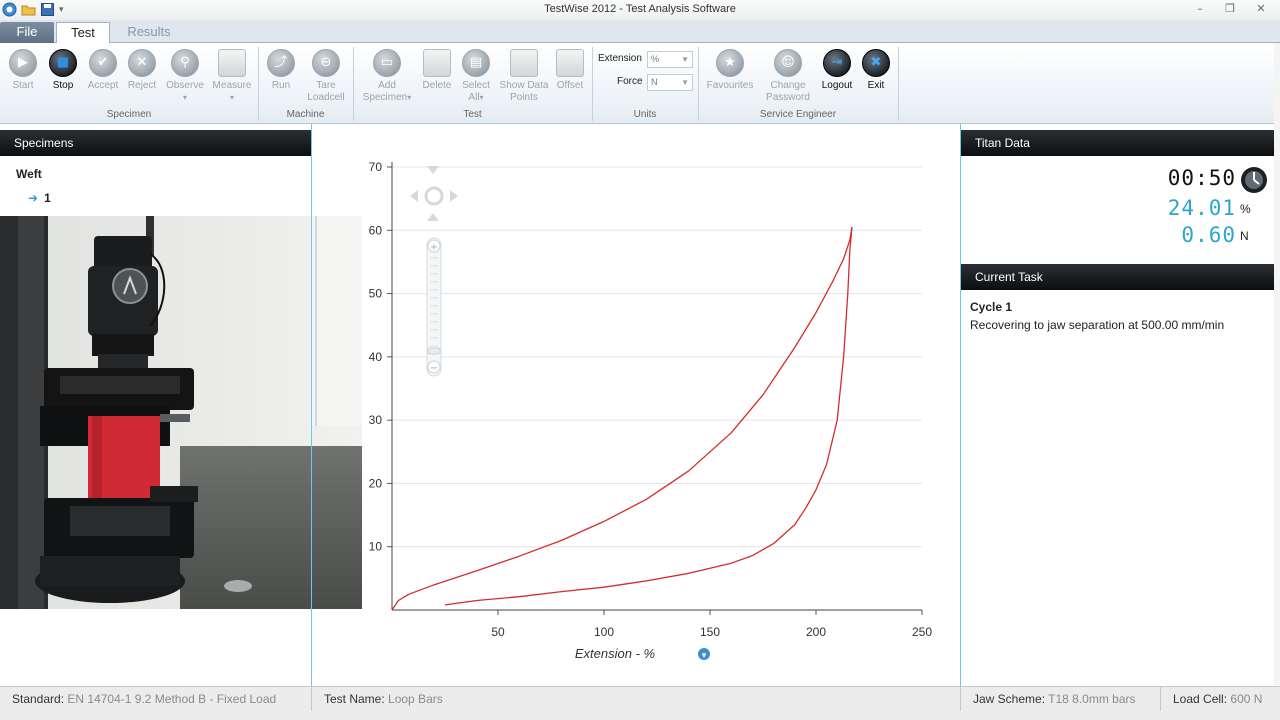 The width and height of the screenshot is (1280, 720). Describe the element at coordinates (1254, 180) in the screenshot. I see `clock-icon` at that location.